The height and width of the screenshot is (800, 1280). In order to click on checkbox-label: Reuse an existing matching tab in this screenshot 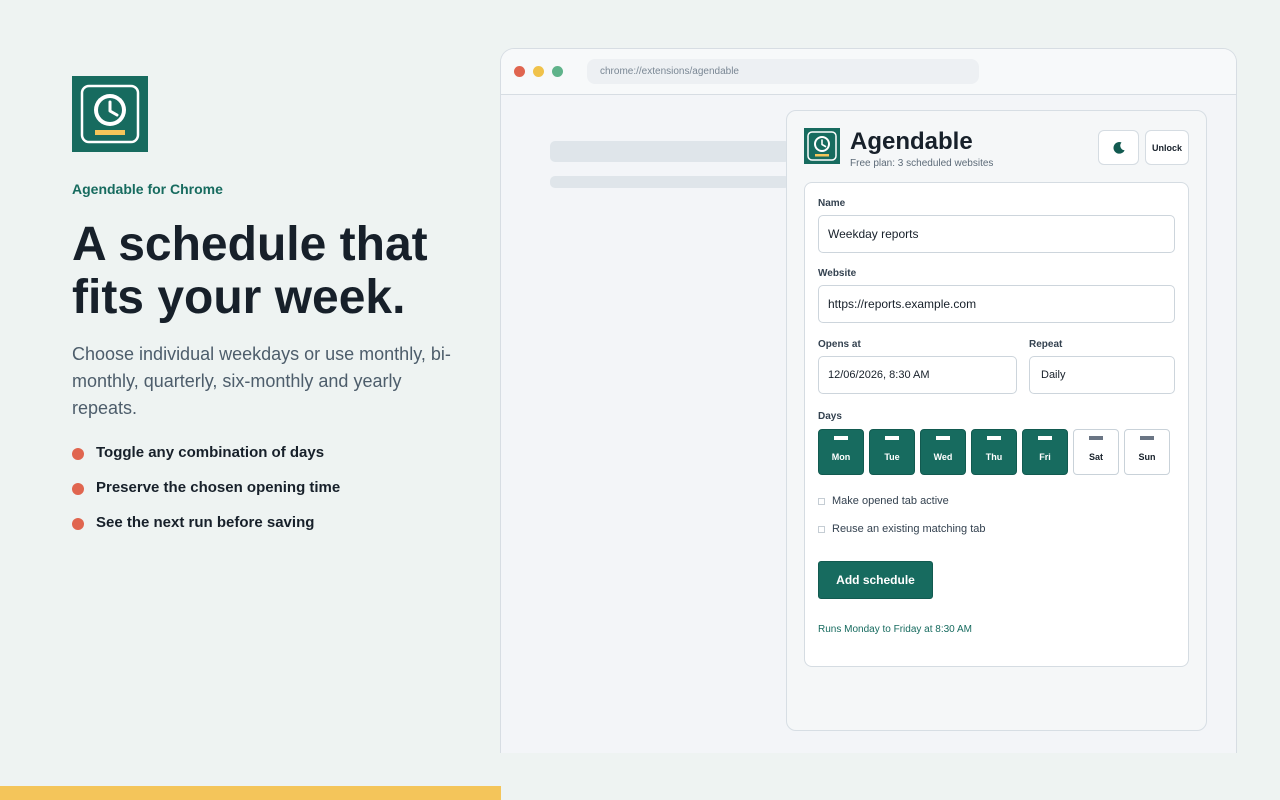, I will do `click(909, 529)`.